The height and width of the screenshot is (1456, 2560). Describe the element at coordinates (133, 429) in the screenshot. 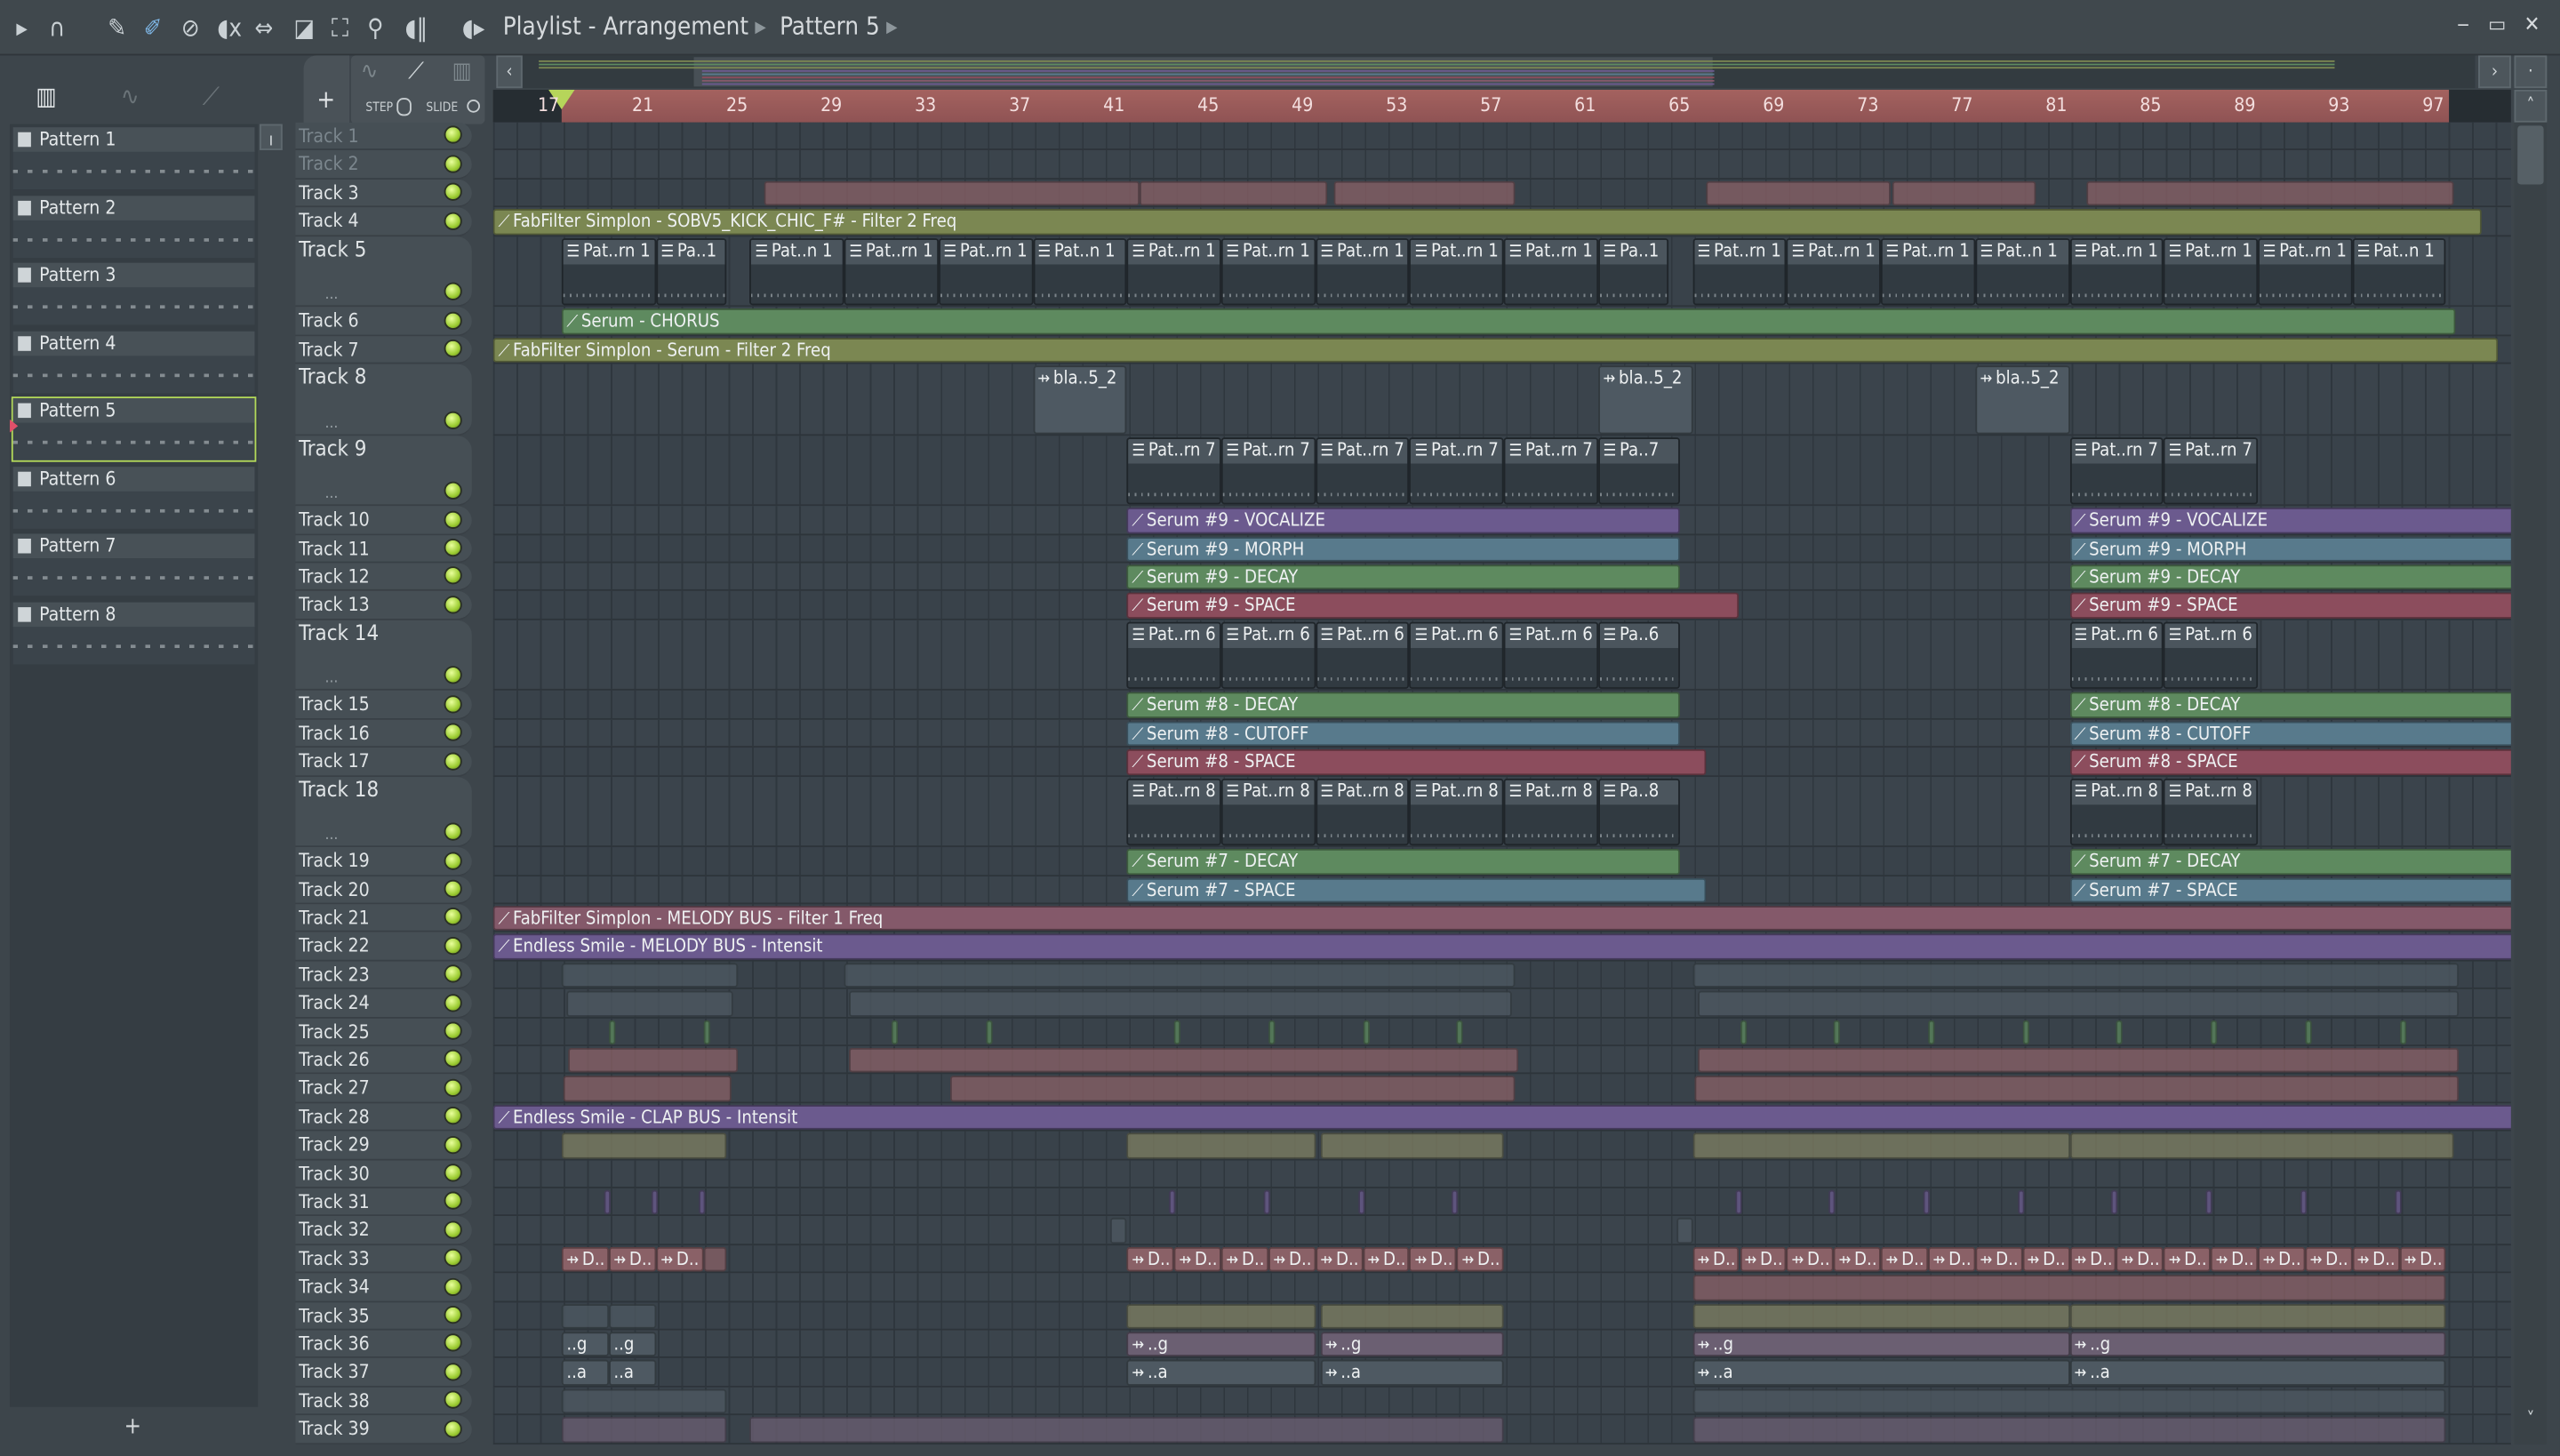

I see `pattern-item: Pattern 5` at that location.